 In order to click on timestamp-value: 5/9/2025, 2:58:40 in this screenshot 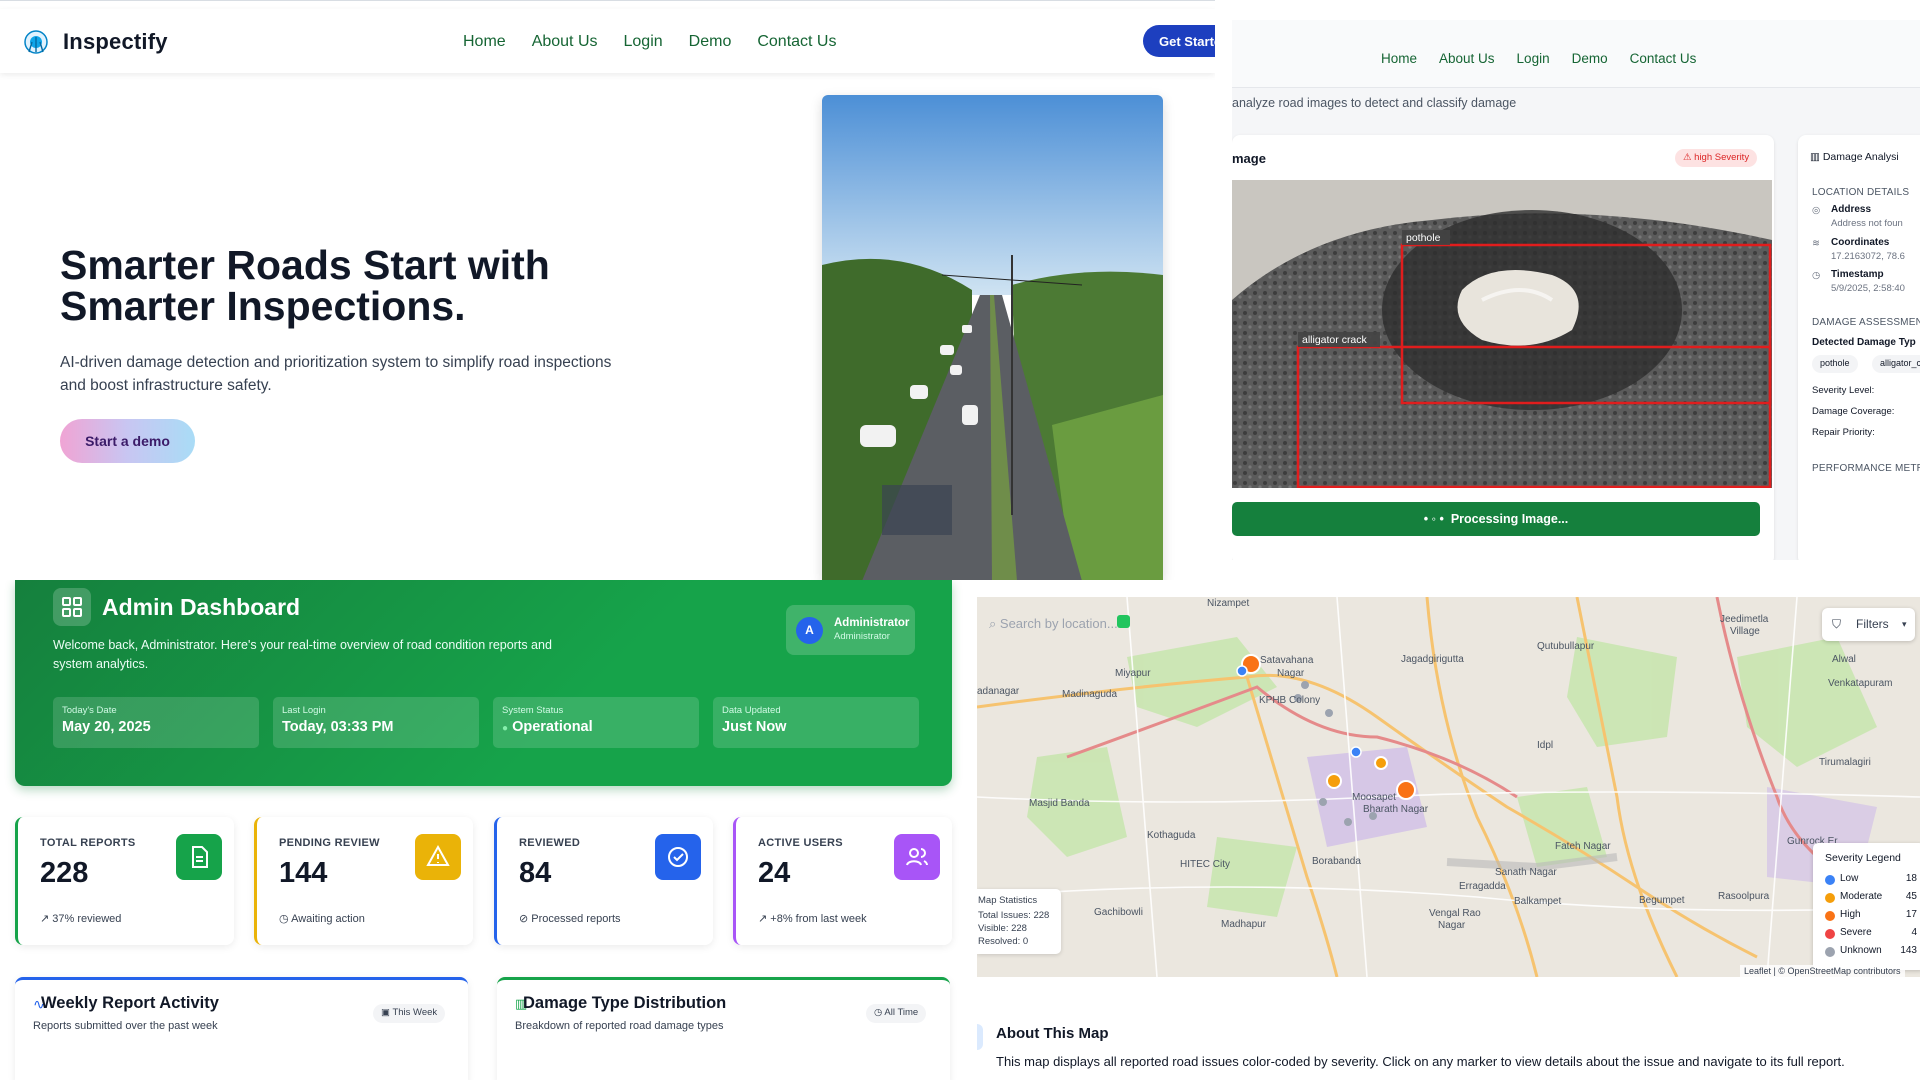, I will do `click(1868, 288)`.